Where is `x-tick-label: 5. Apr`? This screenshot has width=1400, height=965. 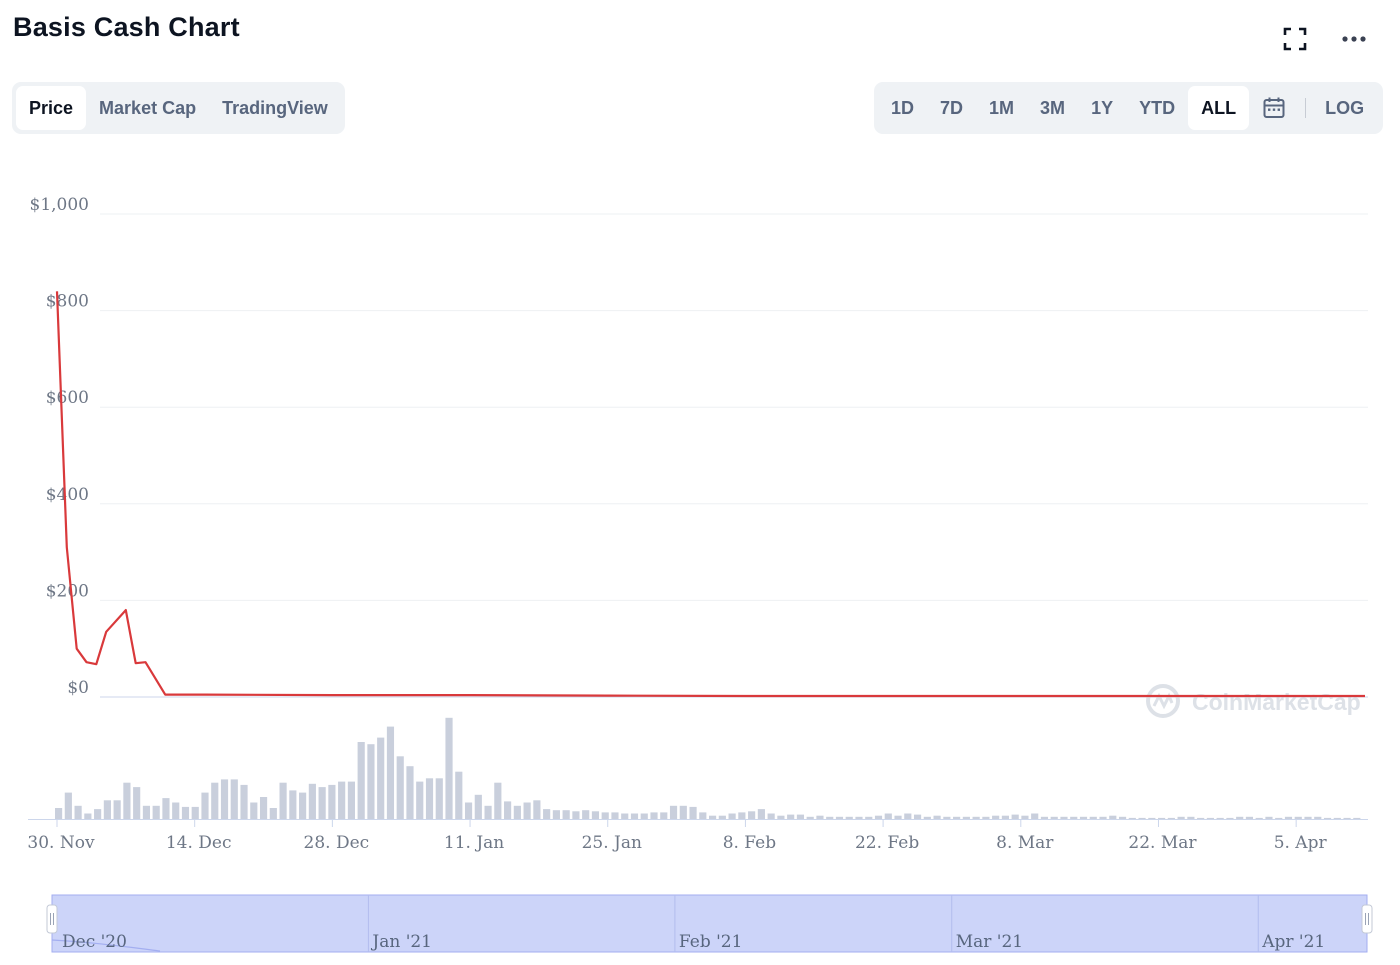
x-tick-label: 5. Apr is located at coordinates (1301, 843).